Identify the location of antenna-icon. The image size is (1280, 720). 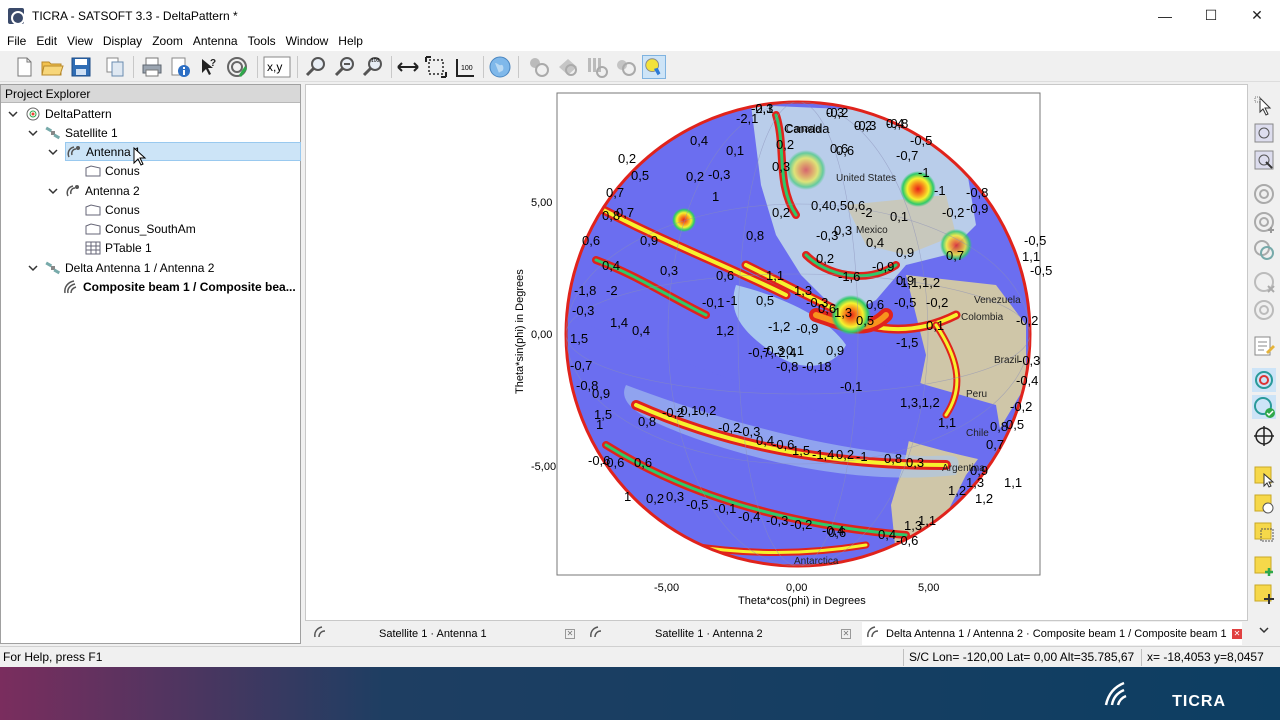
(597, 633).